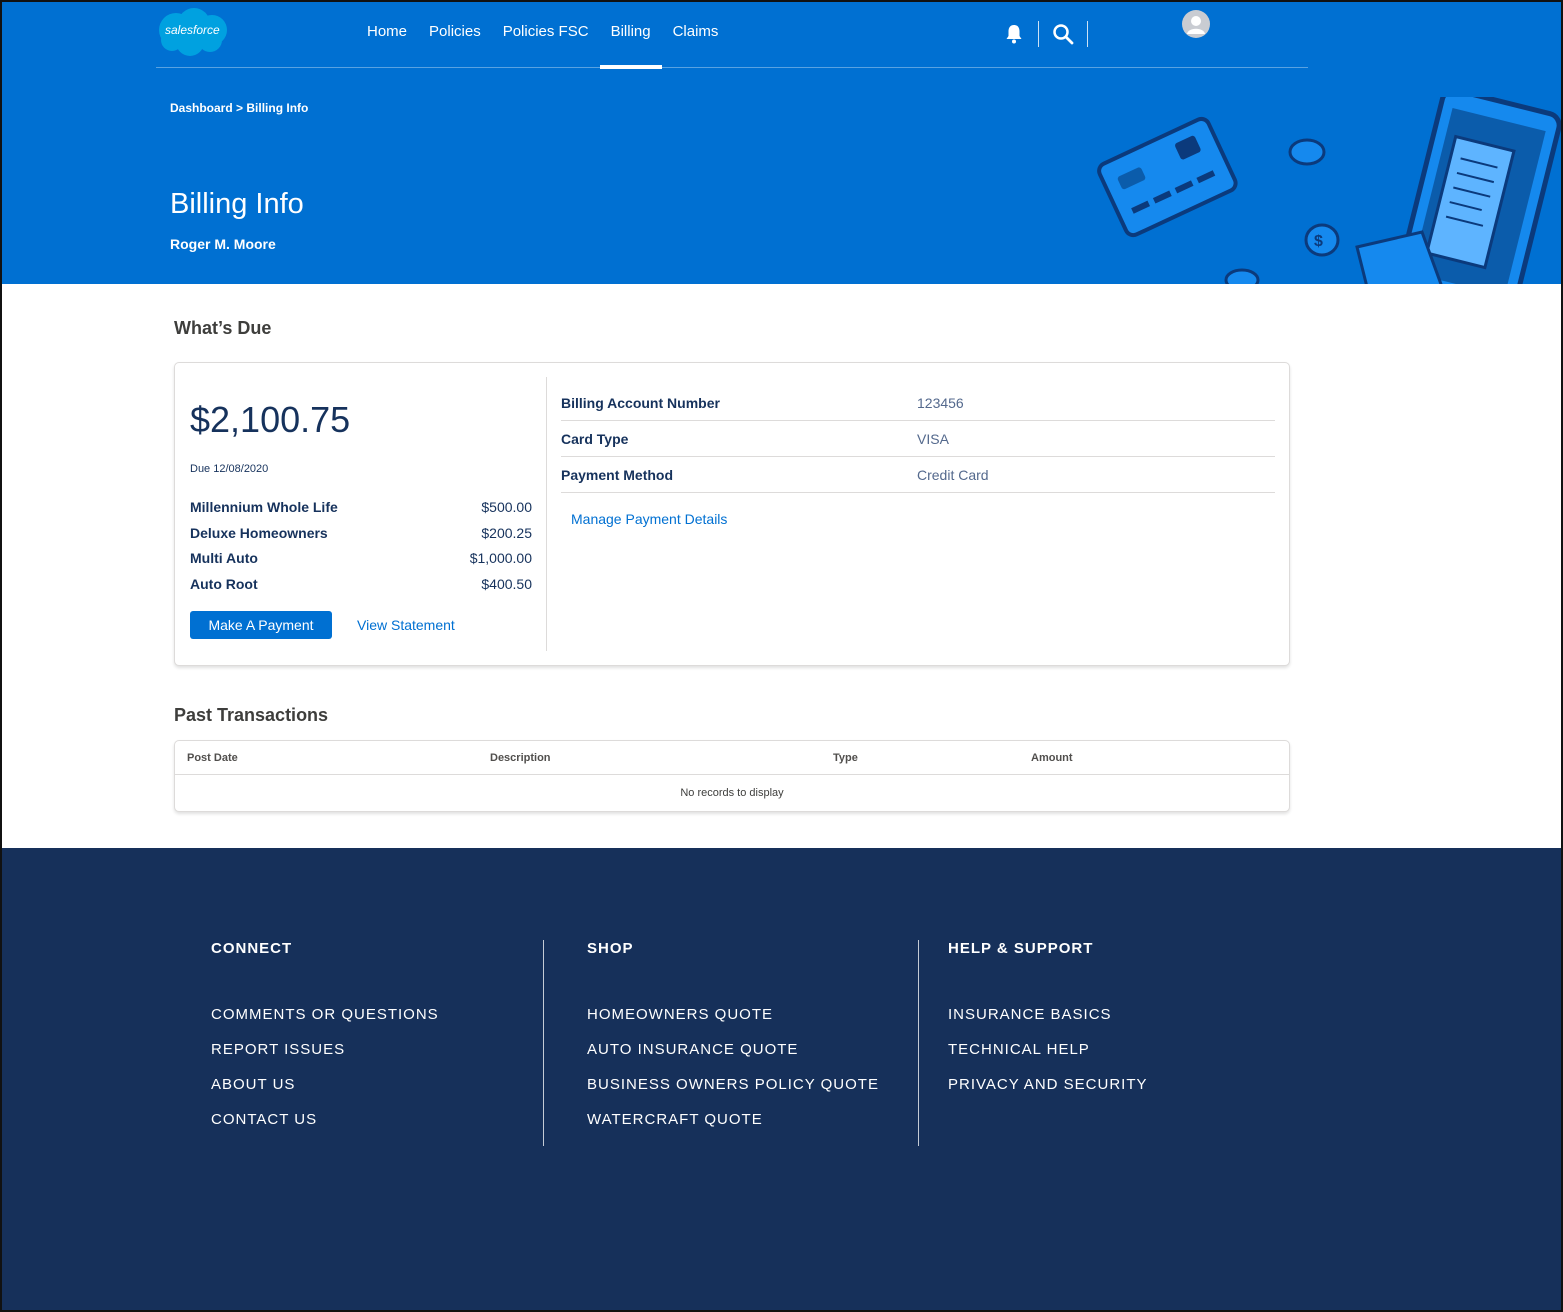 The height and width of the screenshot is (1312, 1563). I want to click on column-header-description: Description, so click(520, 758).